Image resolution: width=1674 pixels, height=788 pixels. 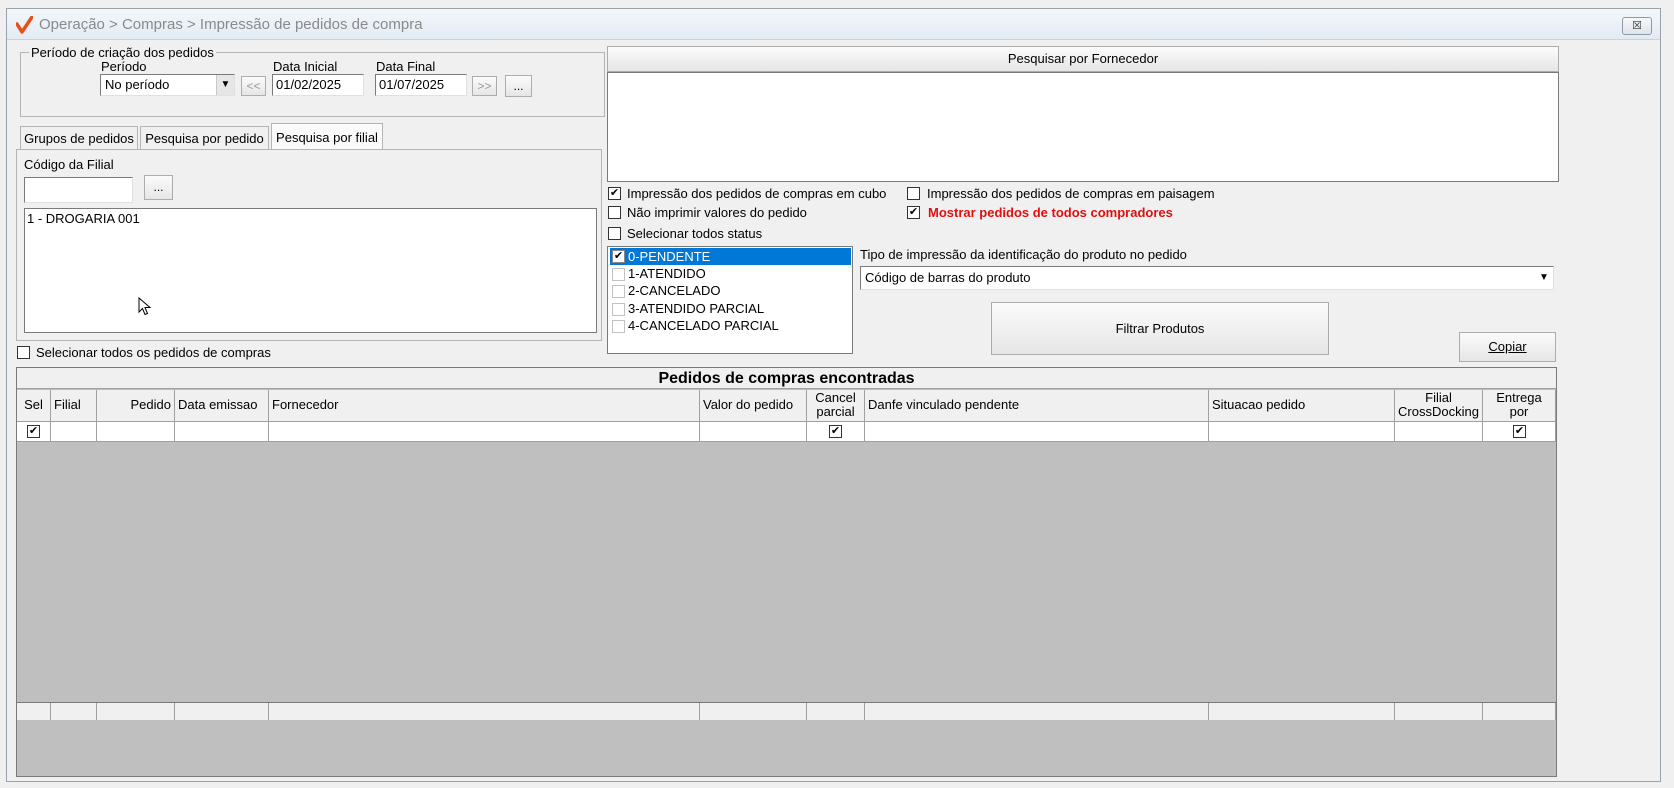 I want to click on grid-footer, so click(x=786, y=711).